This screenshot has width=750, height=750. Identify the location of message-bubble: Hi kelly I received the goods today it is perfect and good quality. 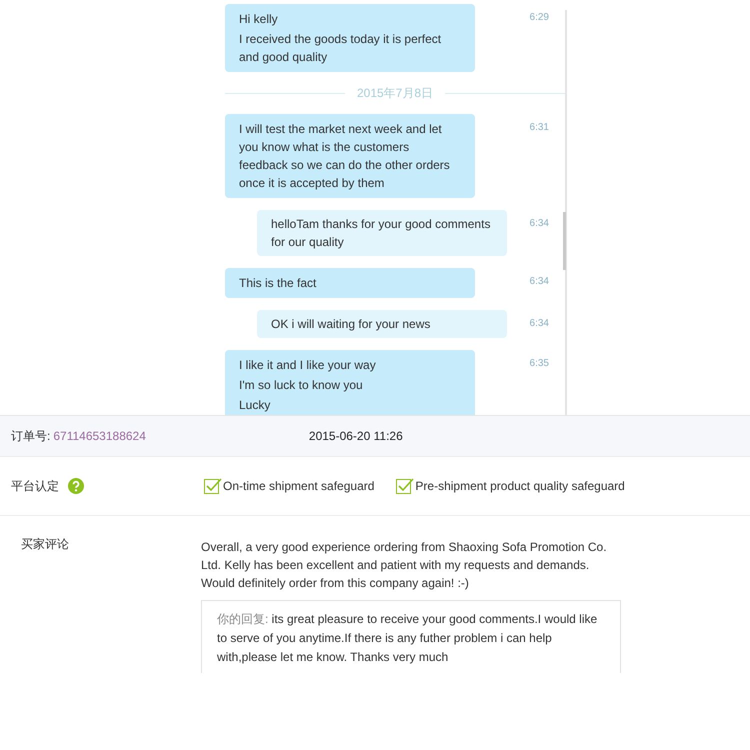
(350, 38).